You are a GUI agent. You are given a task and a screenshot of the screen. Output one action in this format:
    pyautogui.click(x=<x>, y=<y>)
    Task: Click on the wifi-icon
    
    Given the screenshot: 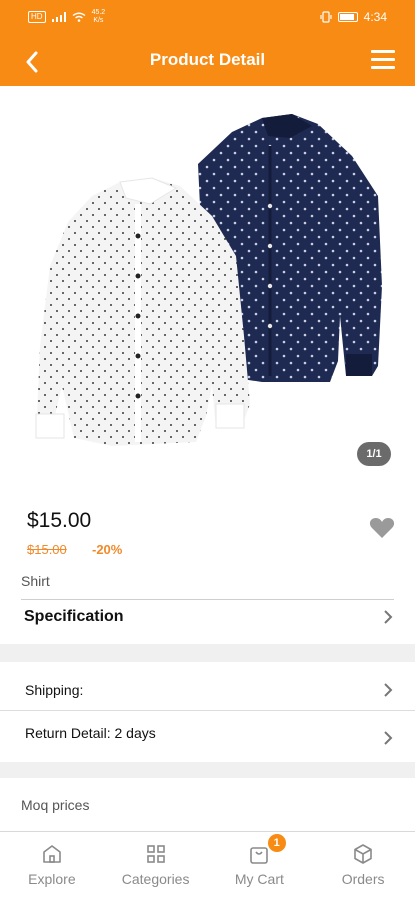 What is the action you would take?
    pyautogui.click(x=78, y=17)
    